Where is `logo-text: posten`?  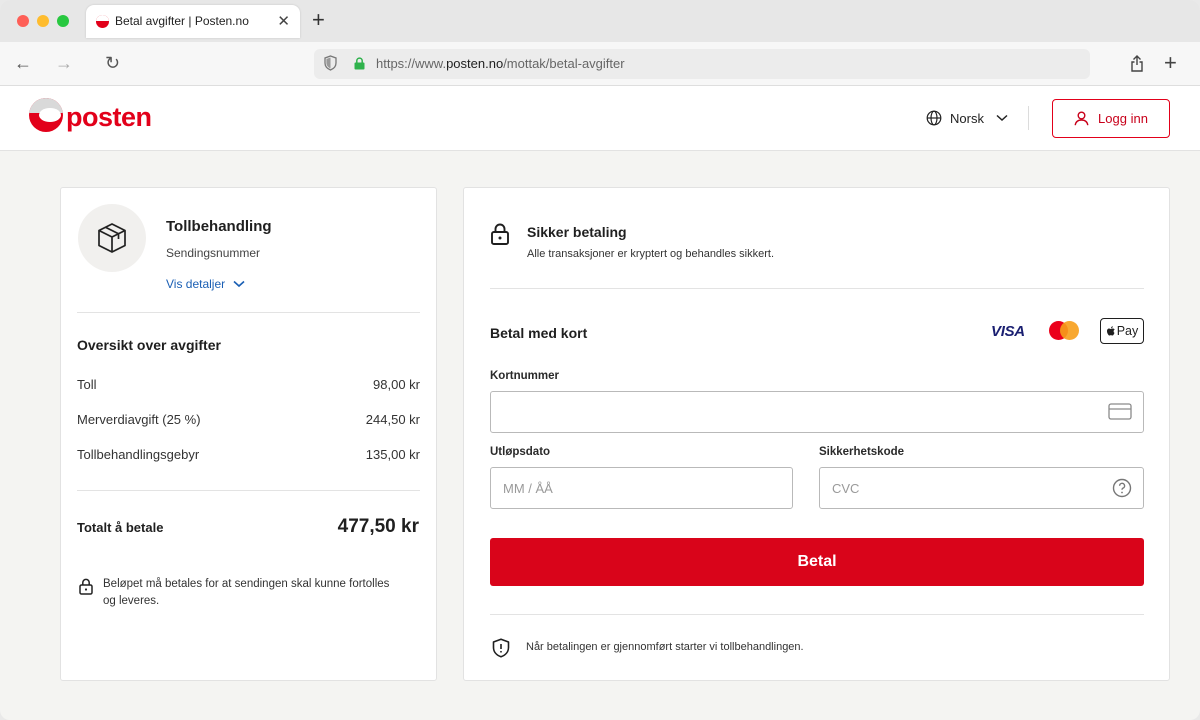
logo-text: posten is located at coordinates (109, 117).